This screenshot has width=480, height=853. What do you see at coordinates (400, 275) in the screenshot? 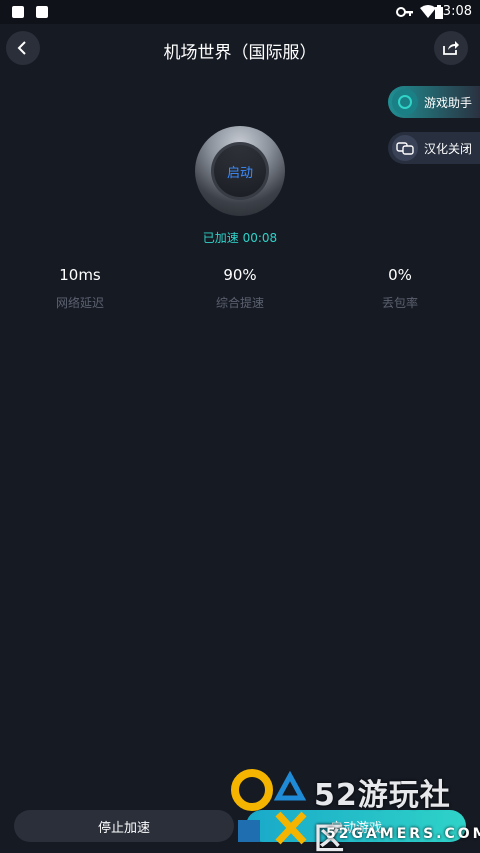
I see `stat-value: 0%` at bounding box center [400, 275].